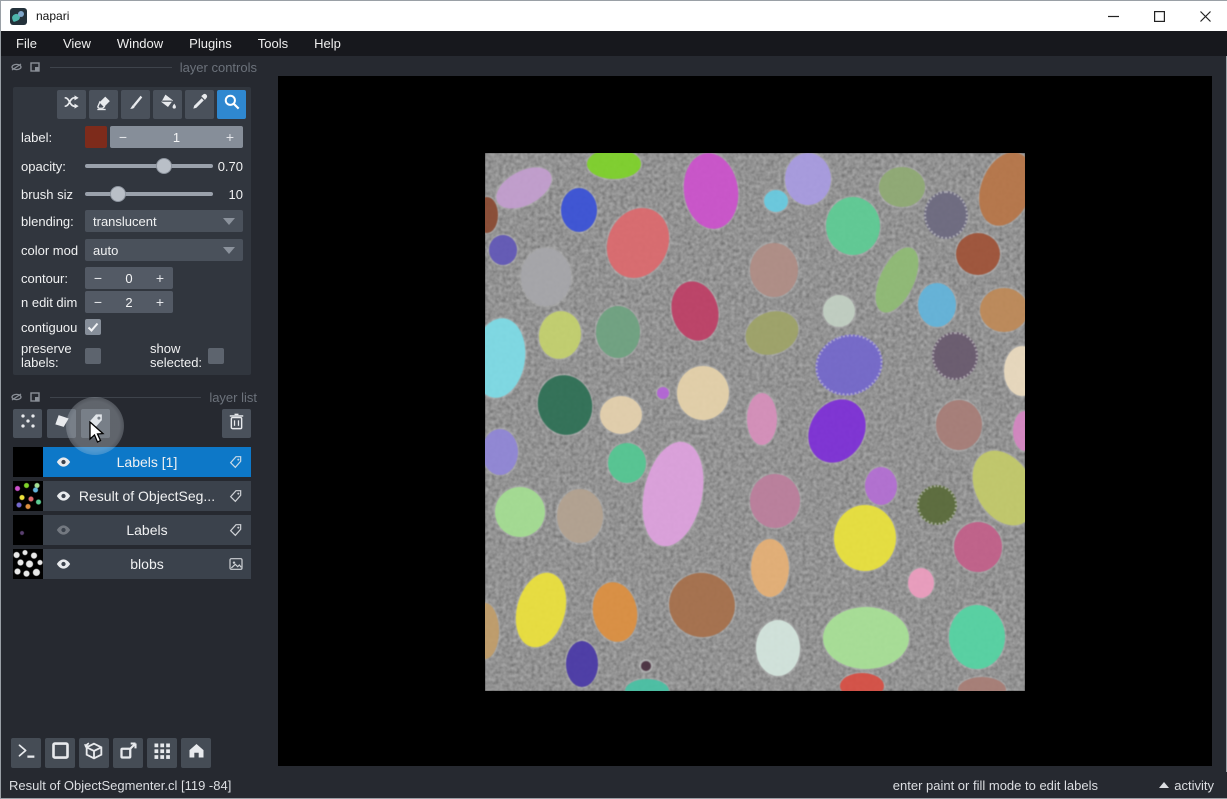 Image resolution: width=1227 pixels, height=799 pixels. What do you see at coordinates (26, 753) in the screenshot?
I see `console-button` at bounding box center [26, 753].